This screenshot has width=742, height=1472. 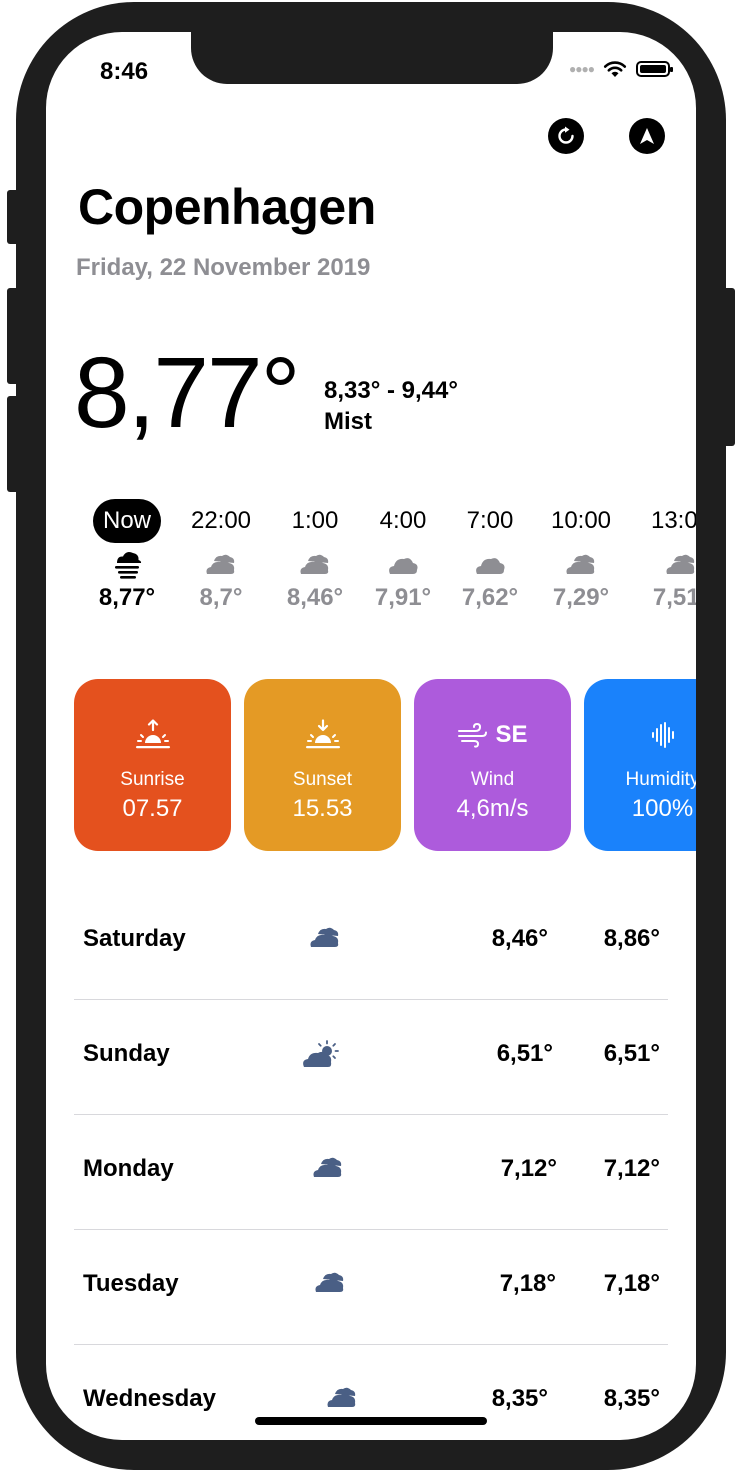 What do you see at coordinates (640, 735) in the screenshot?
I see `humidity-icon` at bounding box center [640, 735].